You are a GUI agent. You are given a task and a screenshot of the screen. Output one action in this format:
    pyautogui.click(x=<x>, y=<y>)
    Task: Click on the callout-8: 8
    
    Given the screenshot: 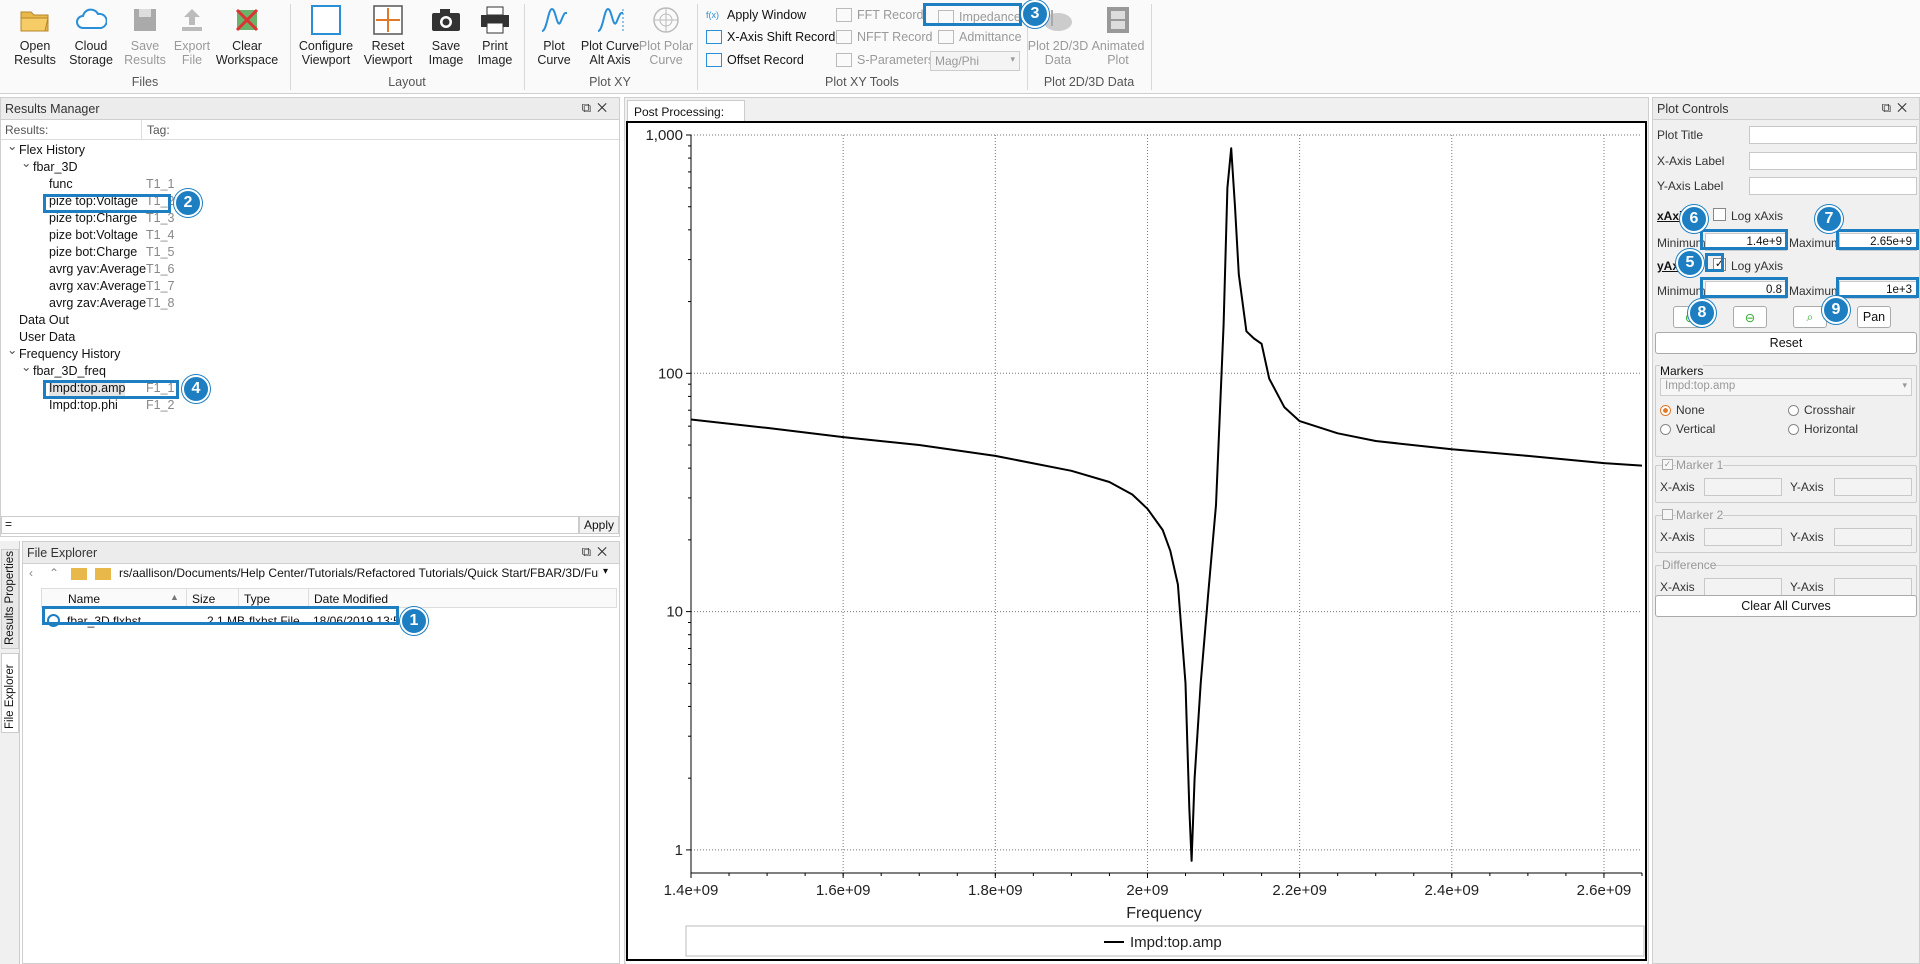 What is the action you would take?
    pyautogui.click(x=1702, y=313)
    